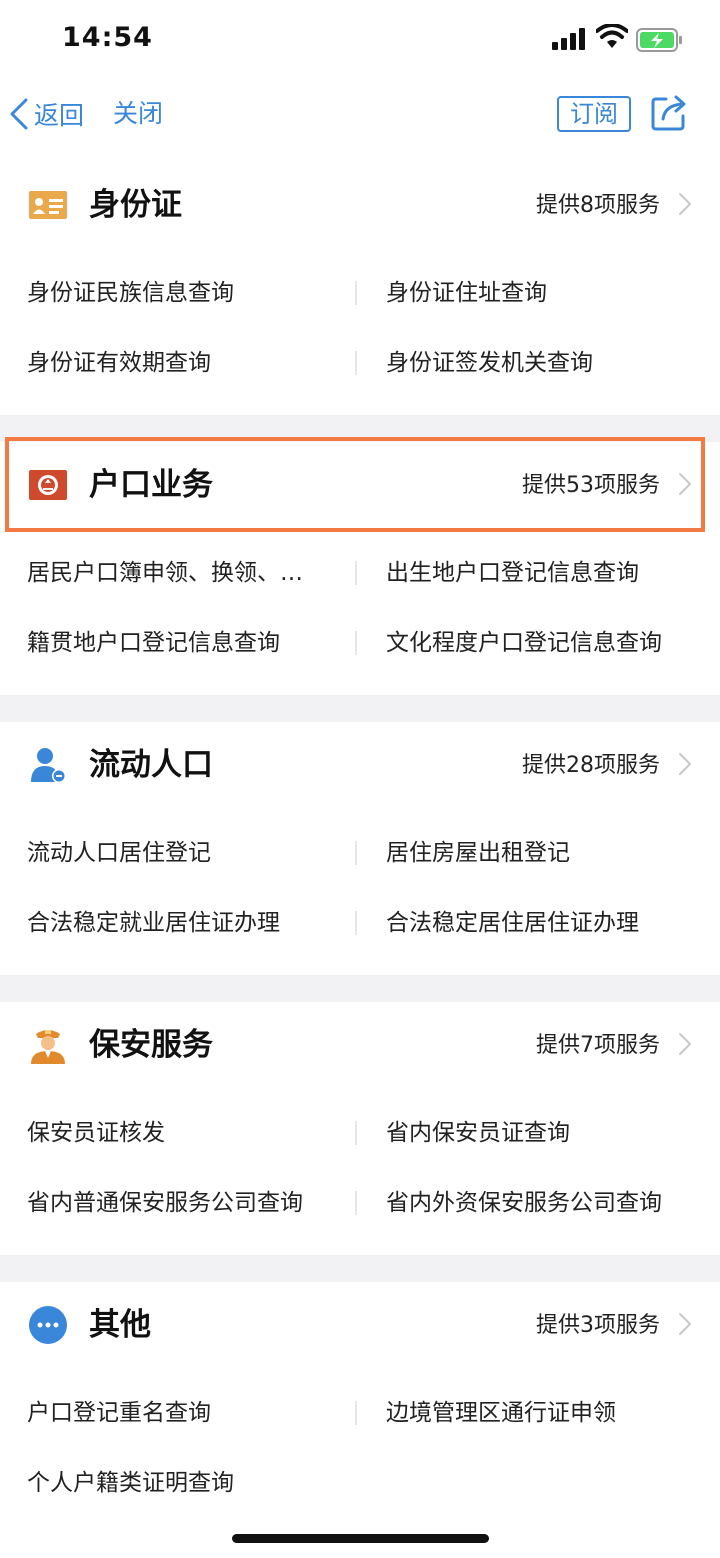  What do you see at coordinates (48, 1047) in the screenshot?
I see `security-guard-icon` at bounding box center [48, 1047].